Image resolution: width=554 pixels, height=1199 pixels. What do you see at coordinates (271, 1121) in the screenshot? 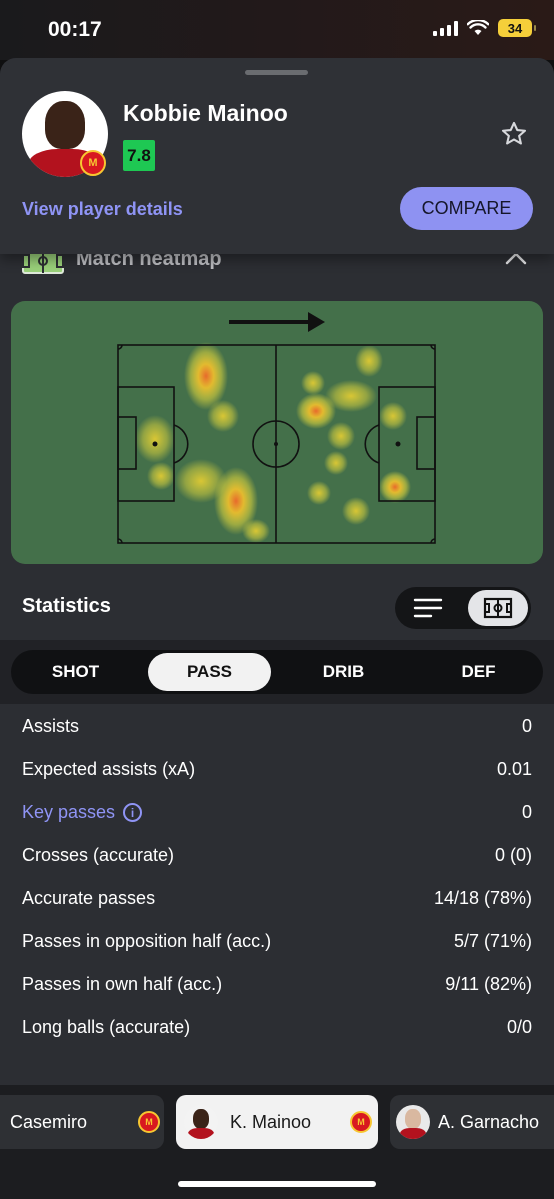
I see `player-chip-name: K. Mainoo` at bounding box center [271, 1121].